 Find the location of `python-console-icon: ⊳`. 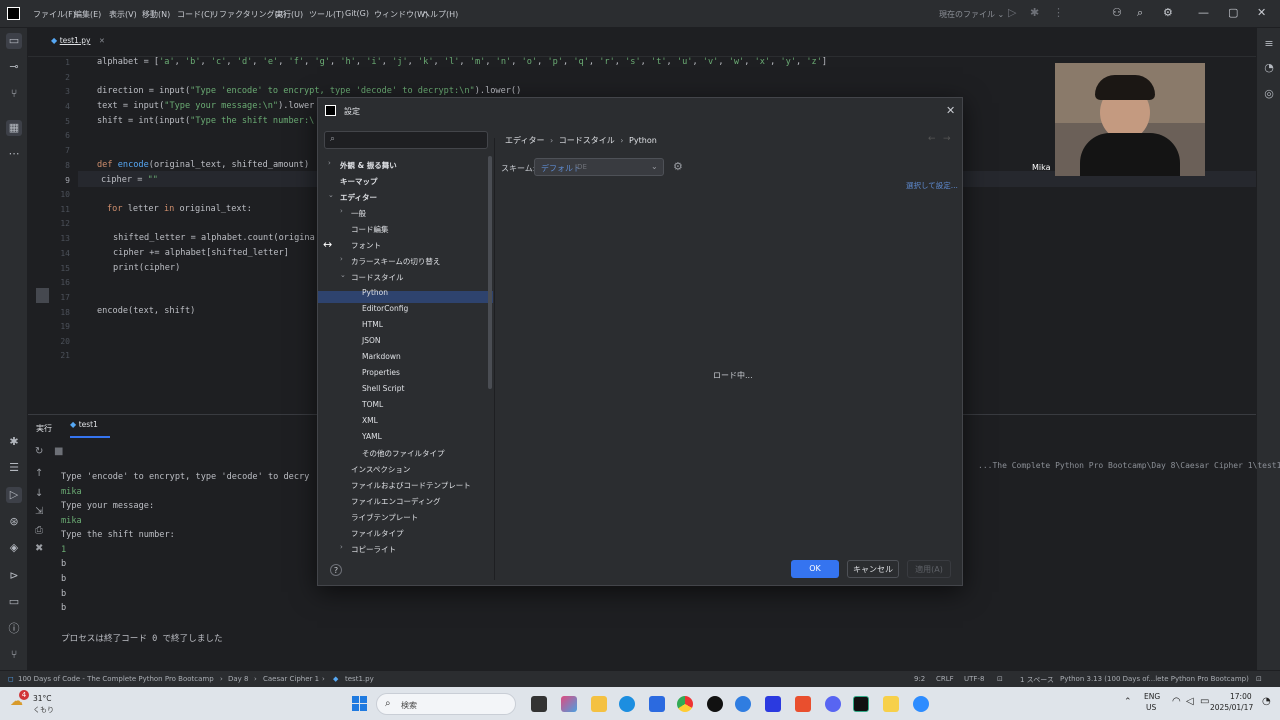

python-console-icon: ⊳ is located at coordinates (14, 576).